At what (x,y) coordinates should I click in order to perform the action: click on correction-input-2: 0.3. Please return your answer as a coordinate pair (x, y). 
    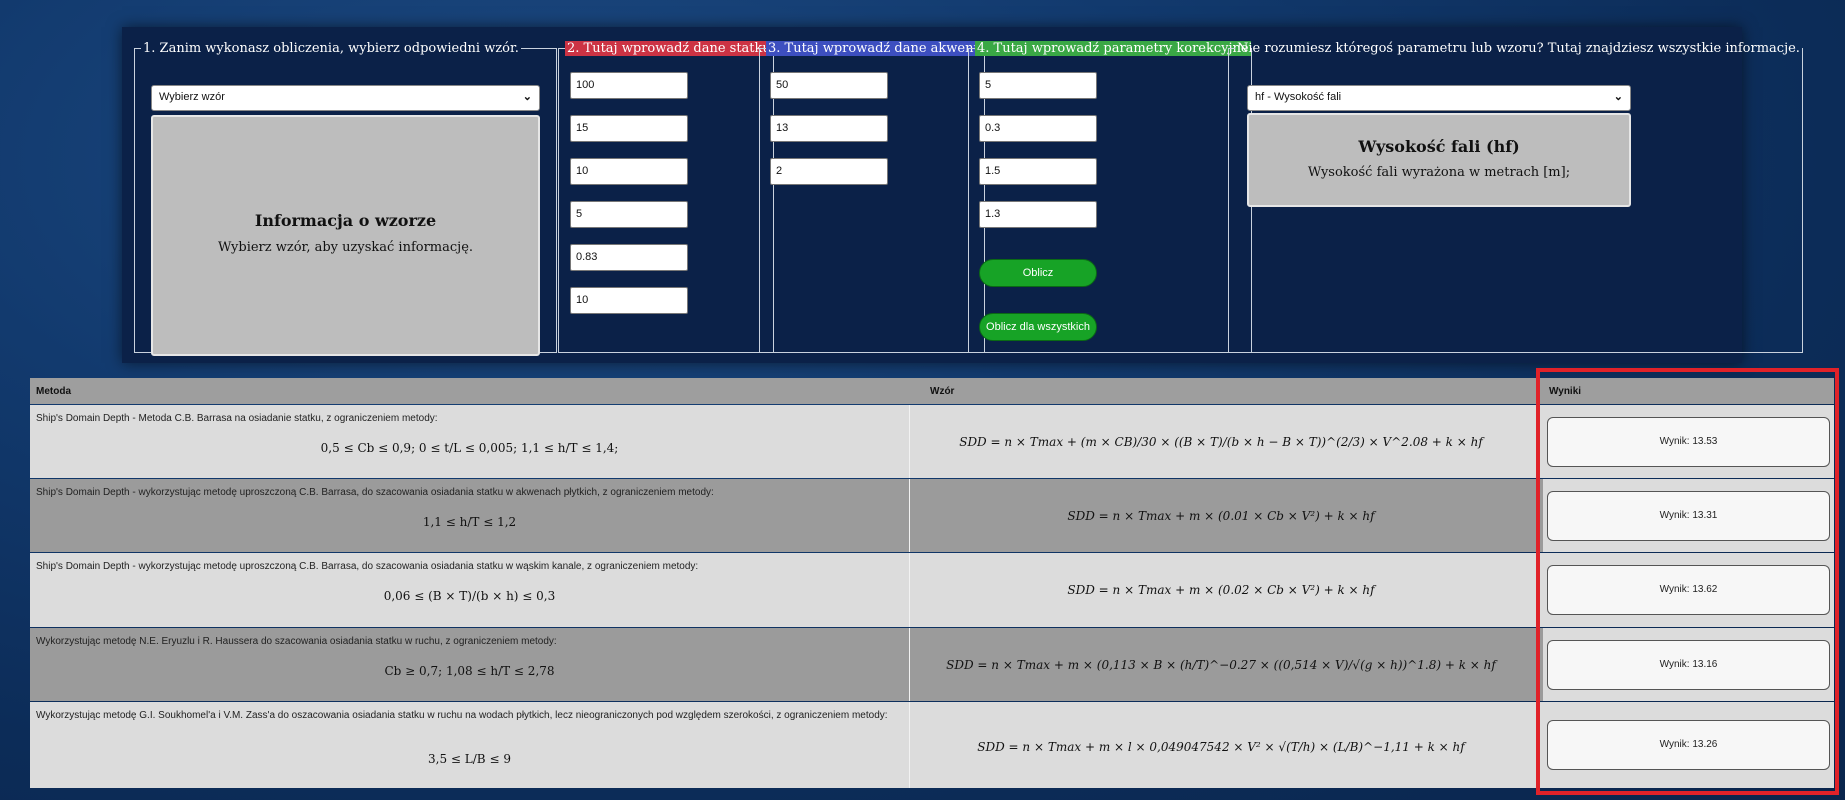
    Looking at the image, I should click on (1038, 128).